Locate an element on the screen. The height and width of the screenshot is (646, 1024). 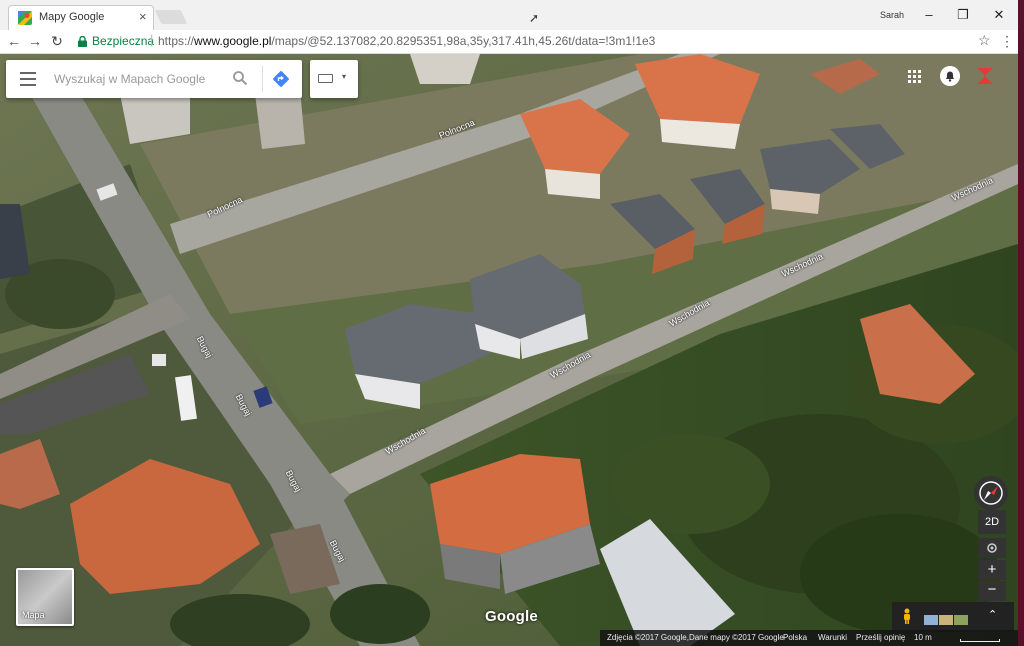
browser-menu-icon: ⋮ is located at coordinates (1007, 41).